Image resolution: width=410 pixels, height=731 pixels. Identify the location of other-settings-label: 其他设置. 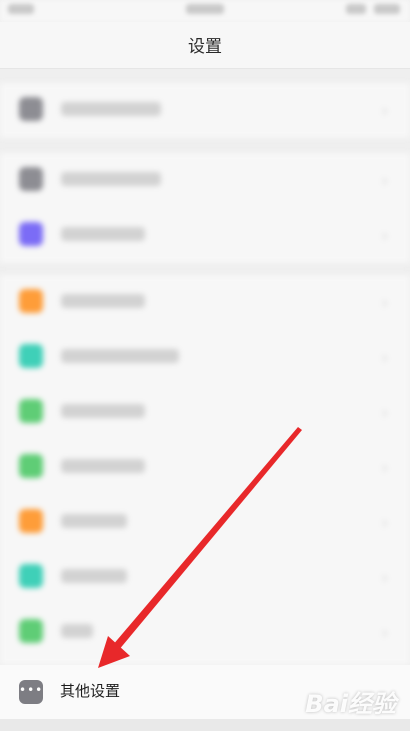
(90, 691).